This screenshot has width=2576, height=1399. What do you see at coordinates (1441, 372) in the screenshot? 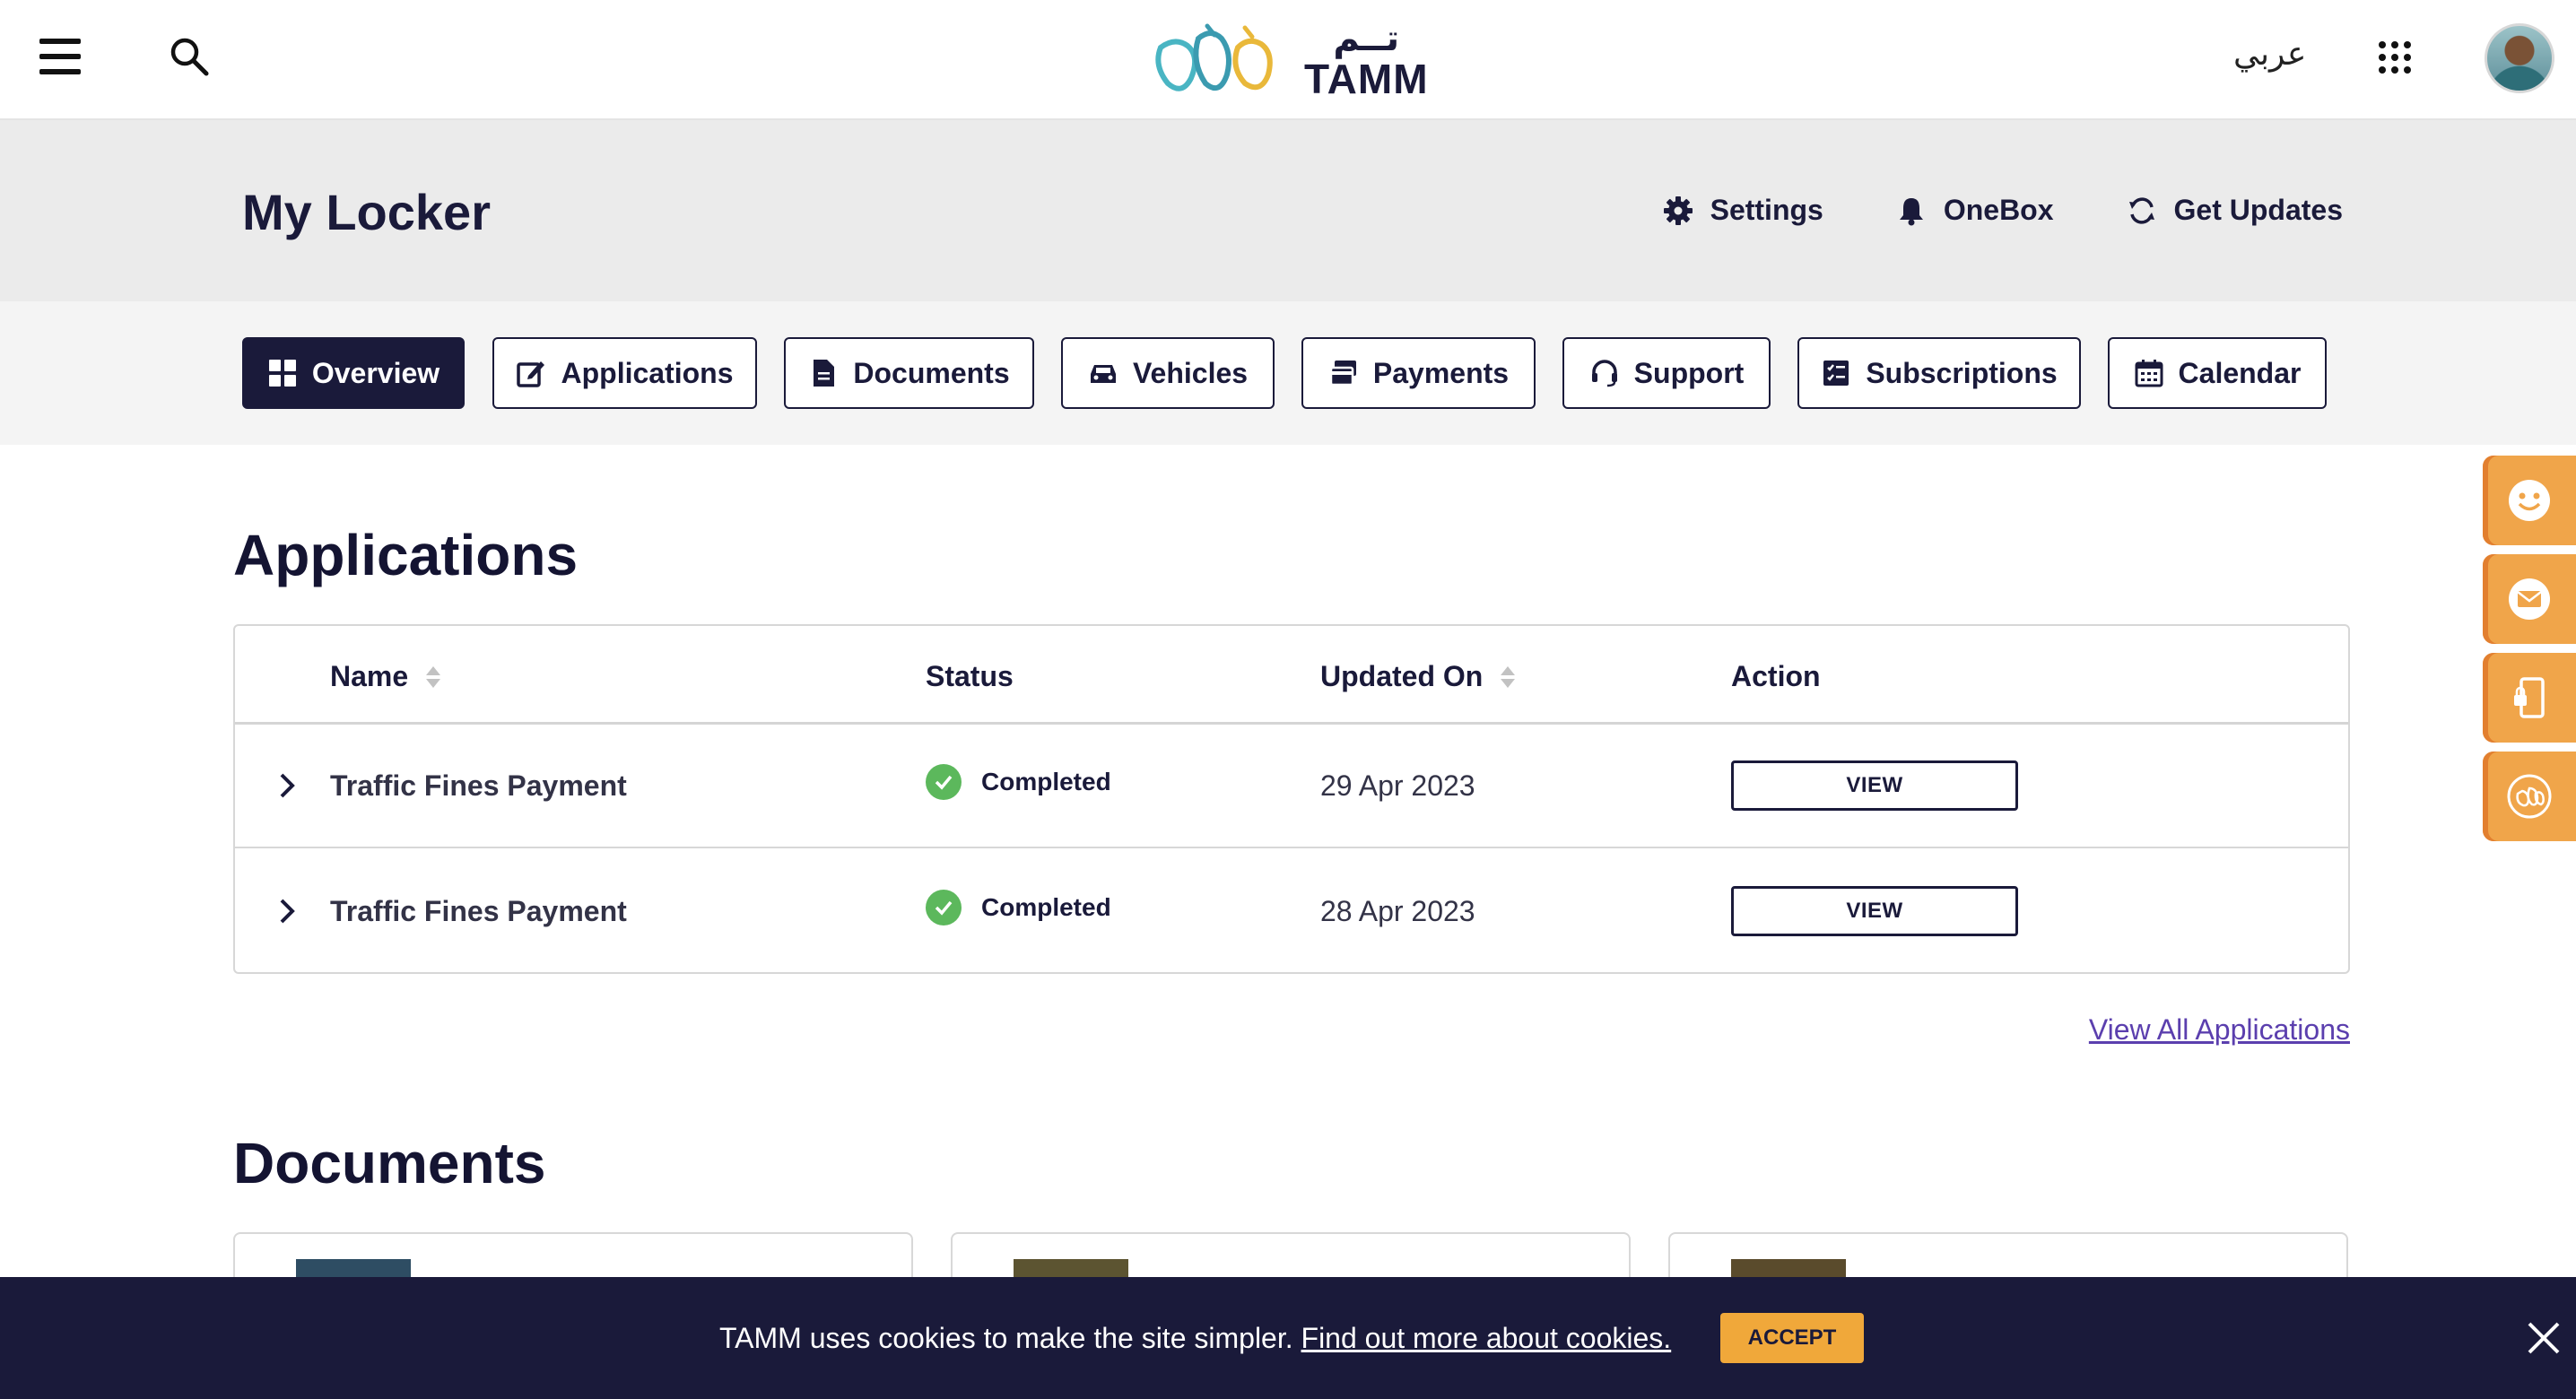
I see `tab-label: Payments` at bounding box center [1441, 372].